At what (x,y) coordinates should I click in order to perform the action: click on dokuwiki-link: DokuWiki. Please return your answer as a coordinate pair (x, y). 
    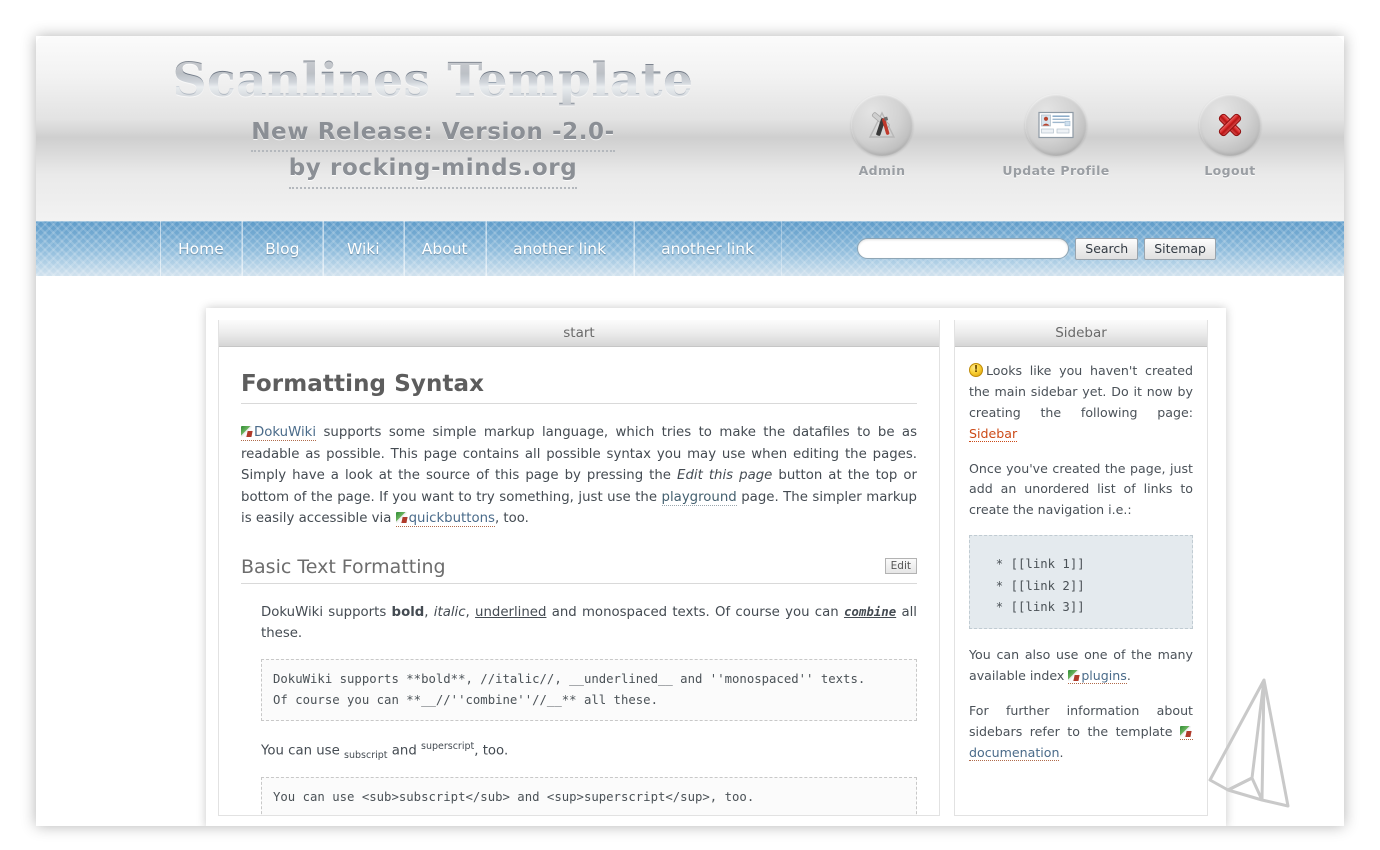
    Looking at the image, I should click on (279, 433).